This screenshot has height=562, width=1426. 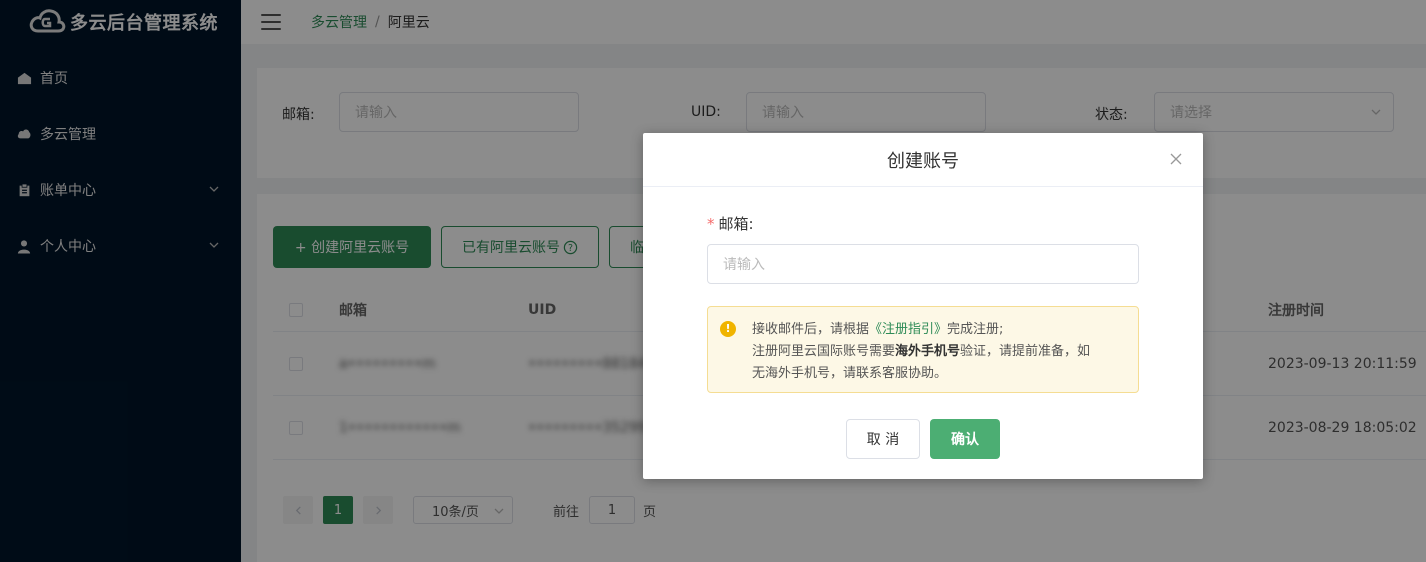 I want to click on notice-line-3: 无海外手机号，请联系客服协助。, so click(x=850, y=373).